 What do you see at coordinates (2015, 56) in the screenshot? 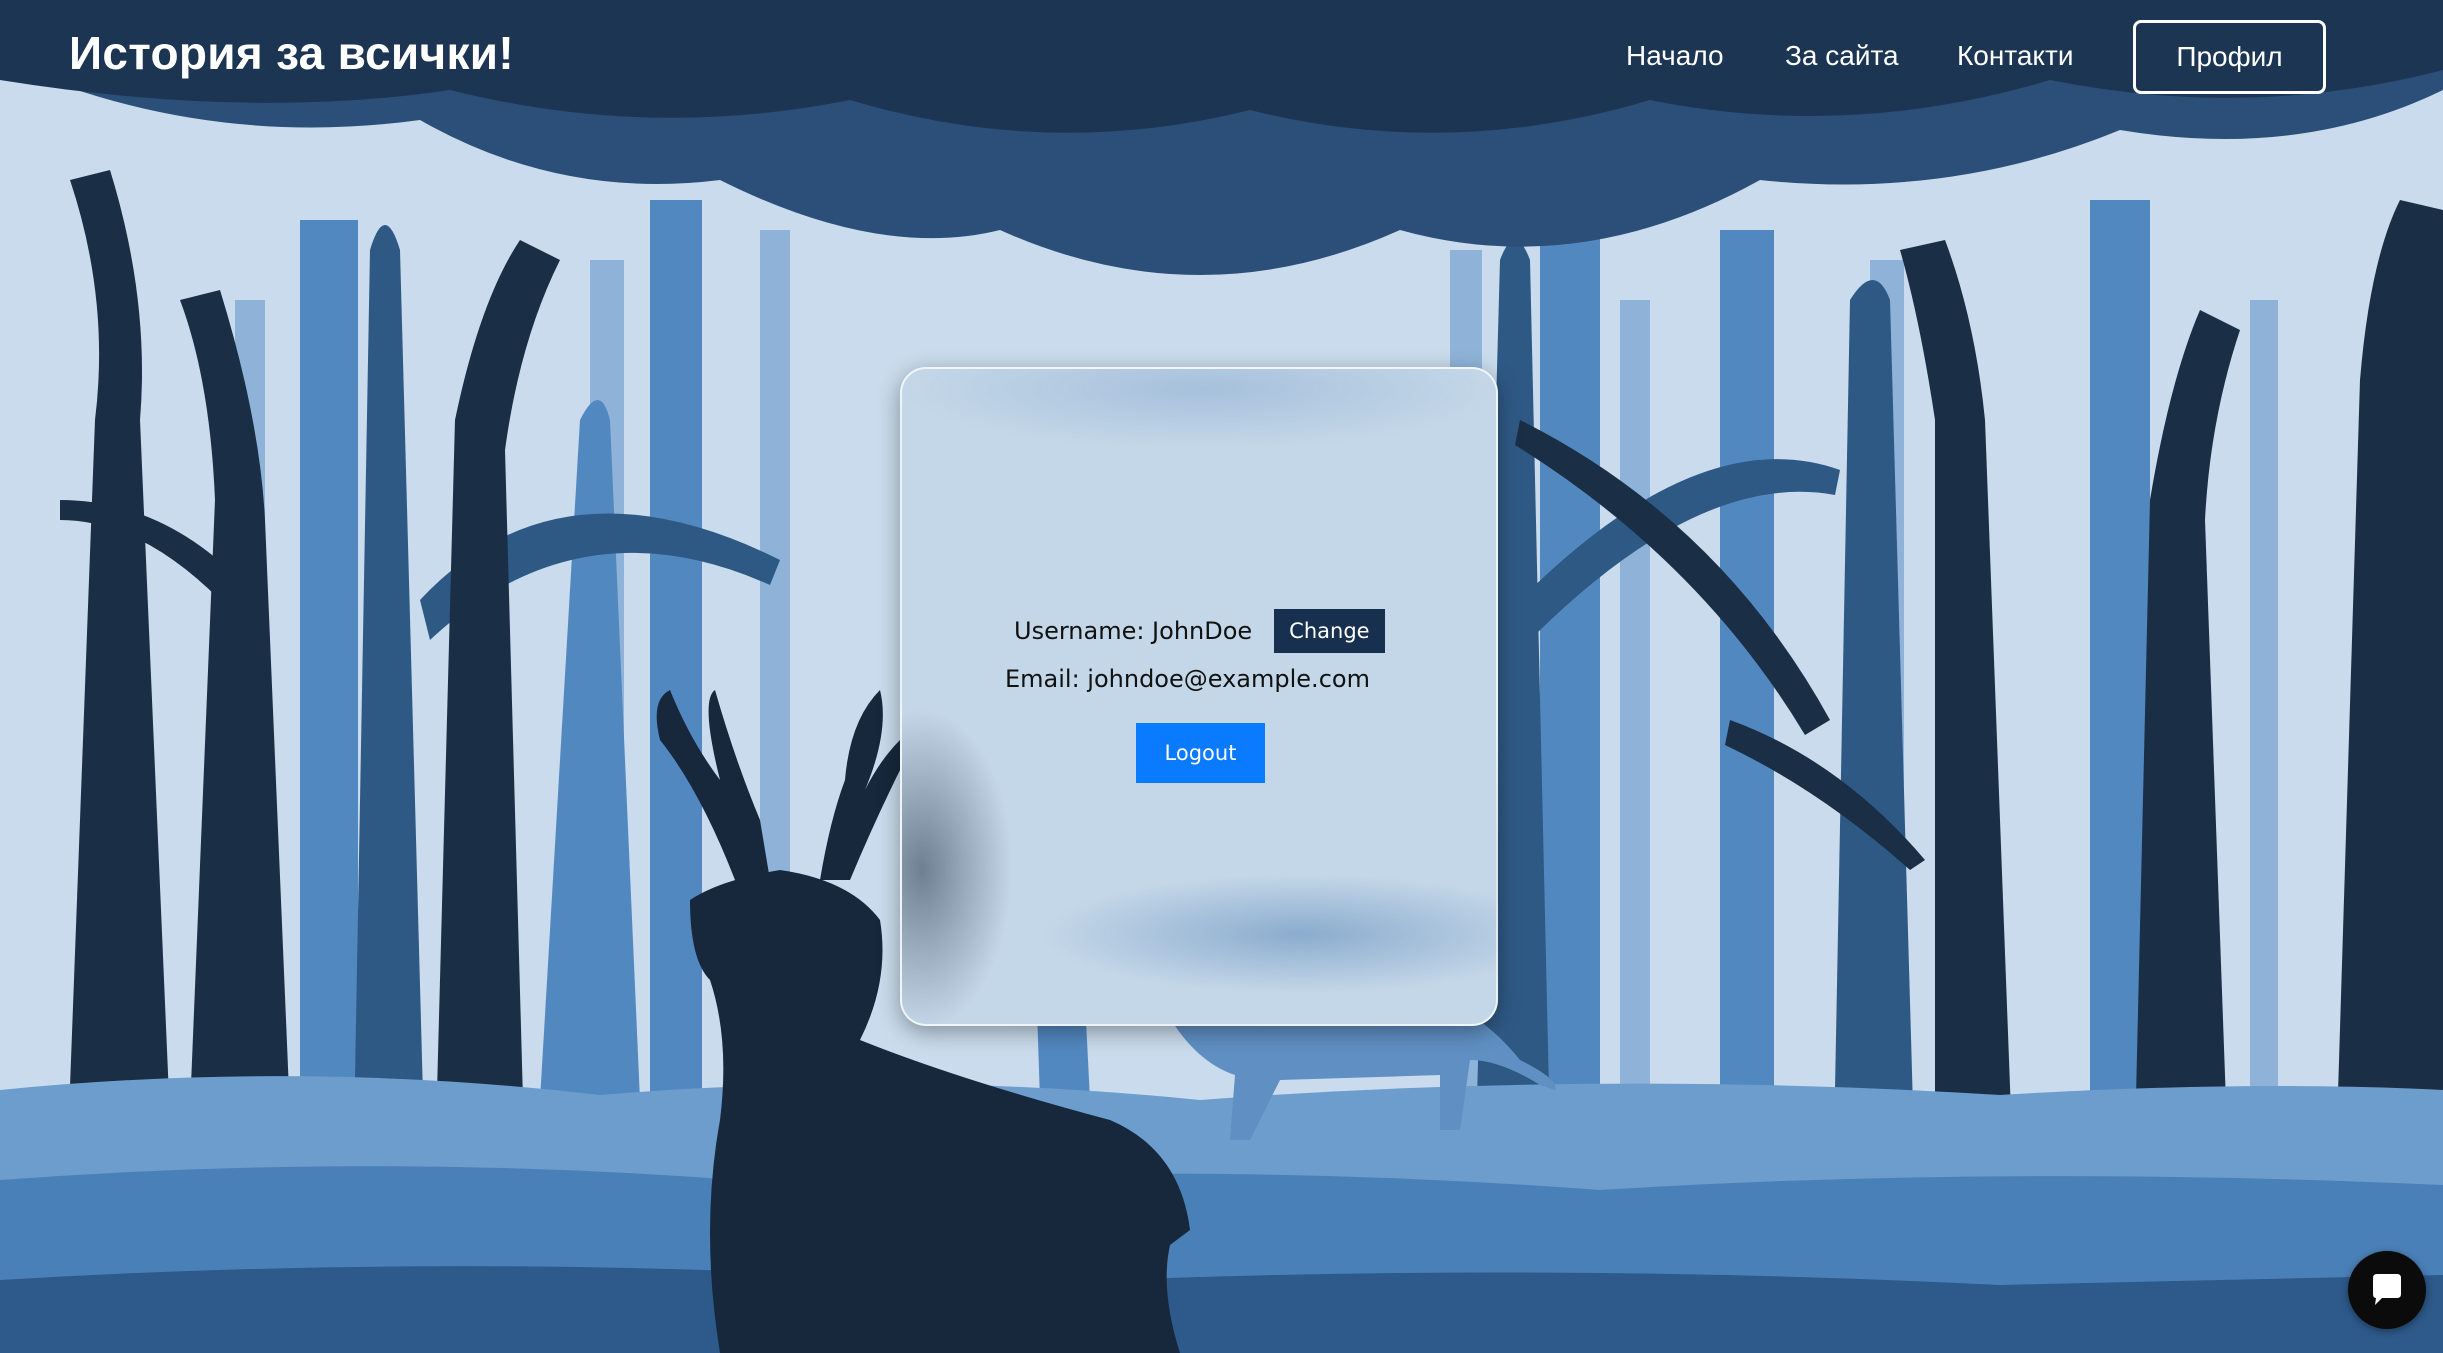
I see `nav-link-contacts: Контакти` at bounding box center [2015, 56].